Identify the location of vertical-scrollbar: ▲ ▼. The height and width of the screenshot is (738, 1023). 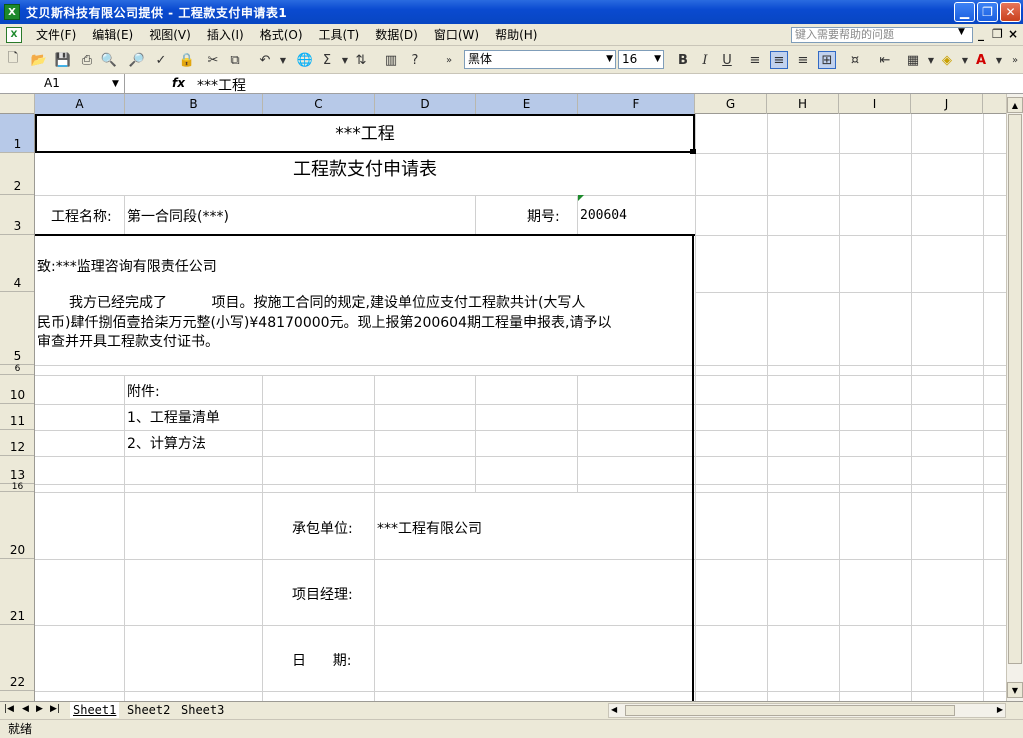
(1014, 397).